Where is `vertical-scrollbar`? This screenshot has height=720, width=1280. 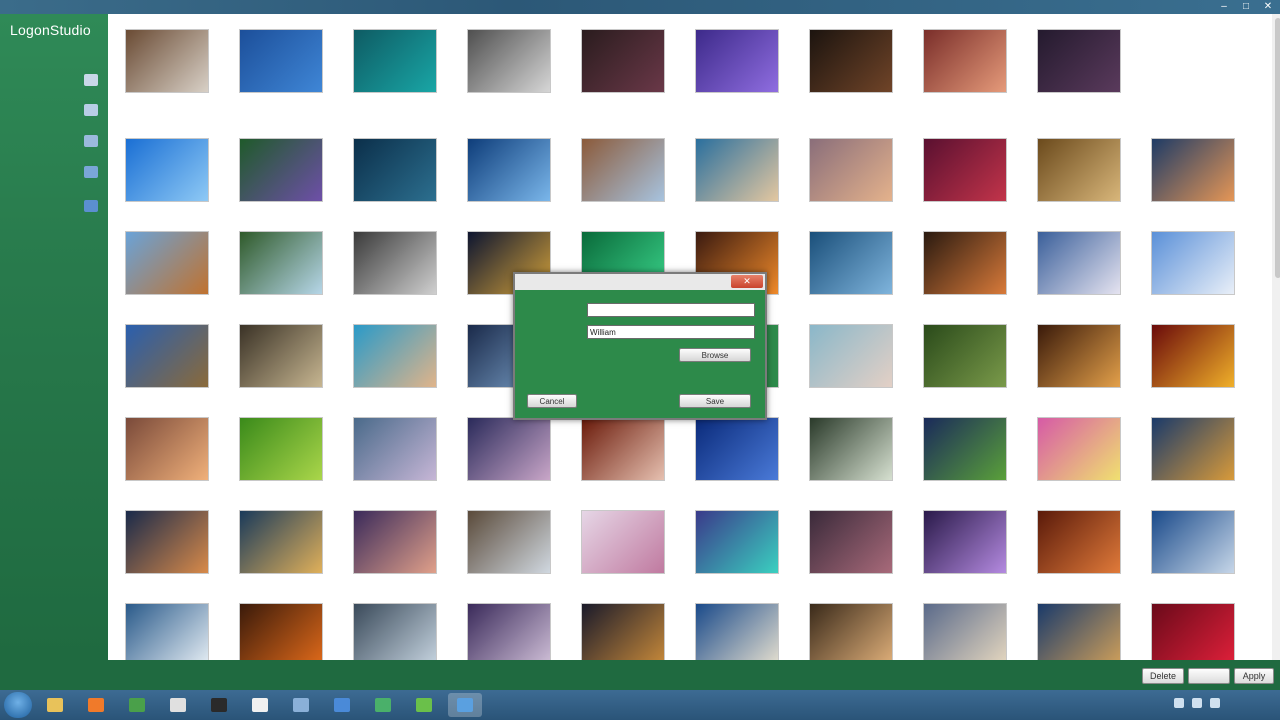 vertical-scrollbar is located at coordinates (1276, 337).